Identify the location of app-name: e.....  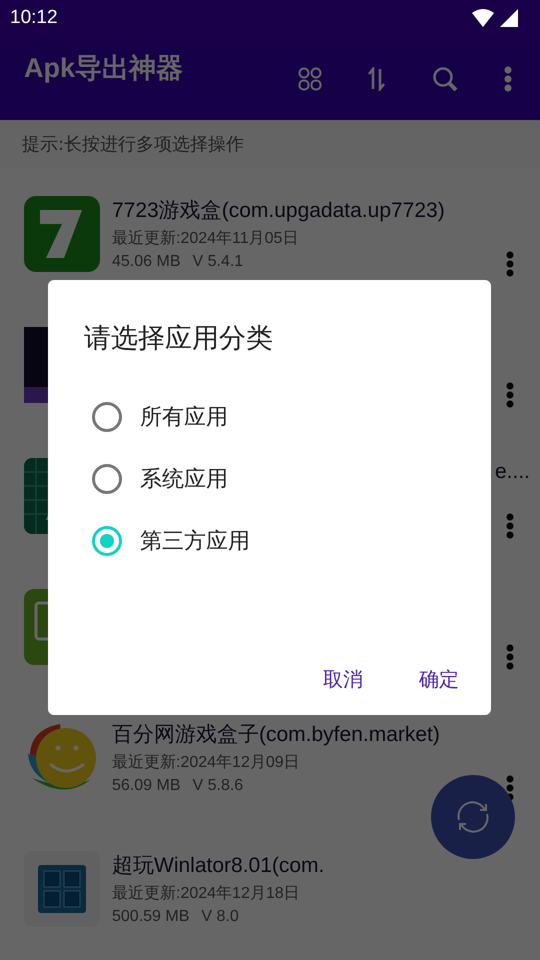
(512, 472).